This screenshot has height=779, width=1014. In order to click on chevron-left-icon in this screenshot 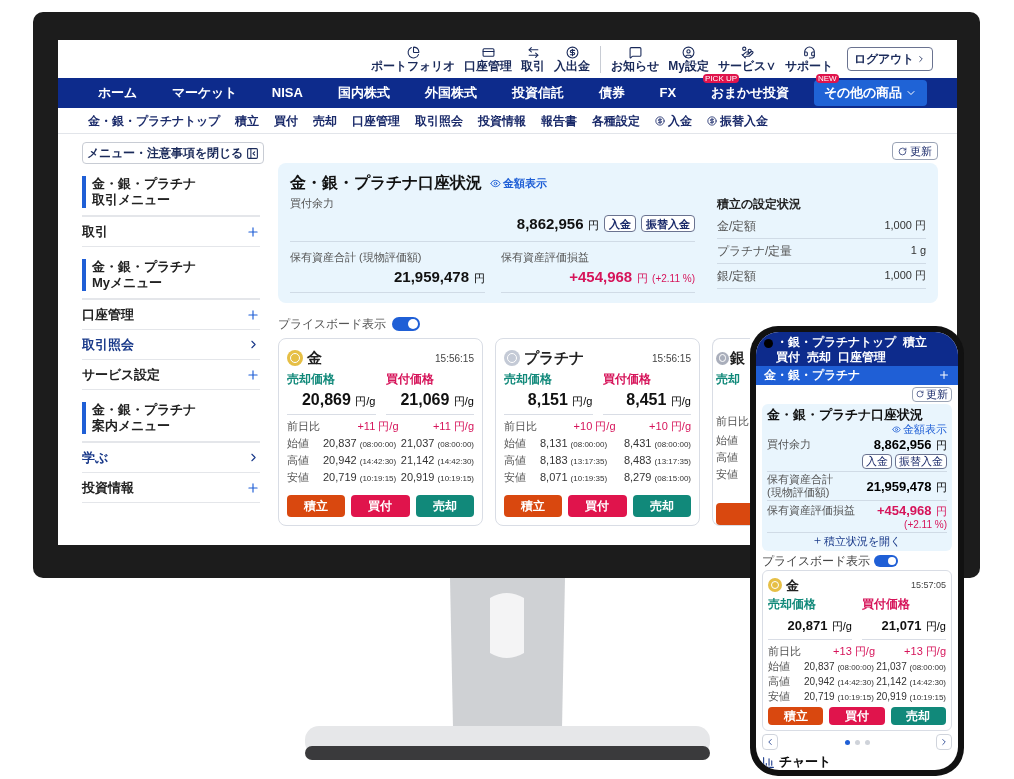, I will do `click(770, 742)`.